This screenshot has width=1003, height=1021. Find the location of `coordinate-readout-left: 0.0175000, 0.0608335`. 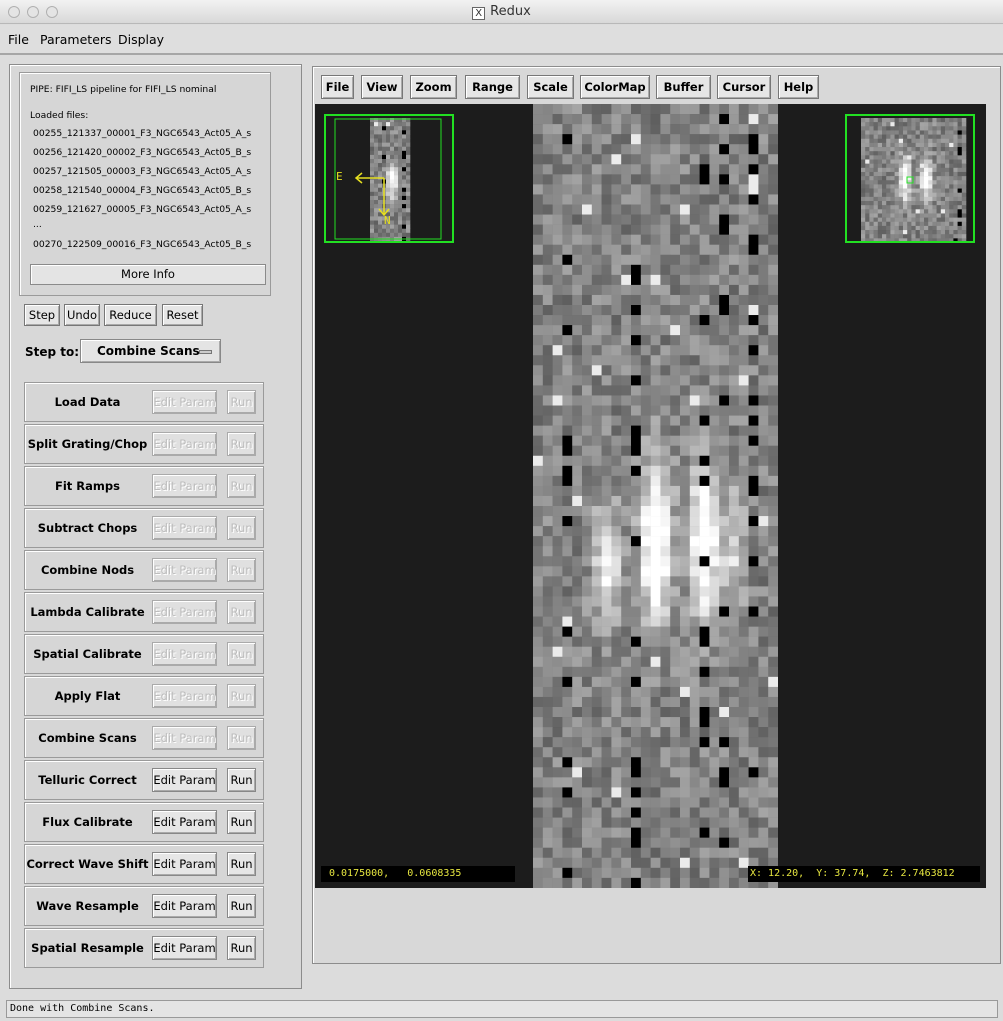

coordinate-readout-left: 0.0175000, 0.0608335 is located at coordinates (418, 874).